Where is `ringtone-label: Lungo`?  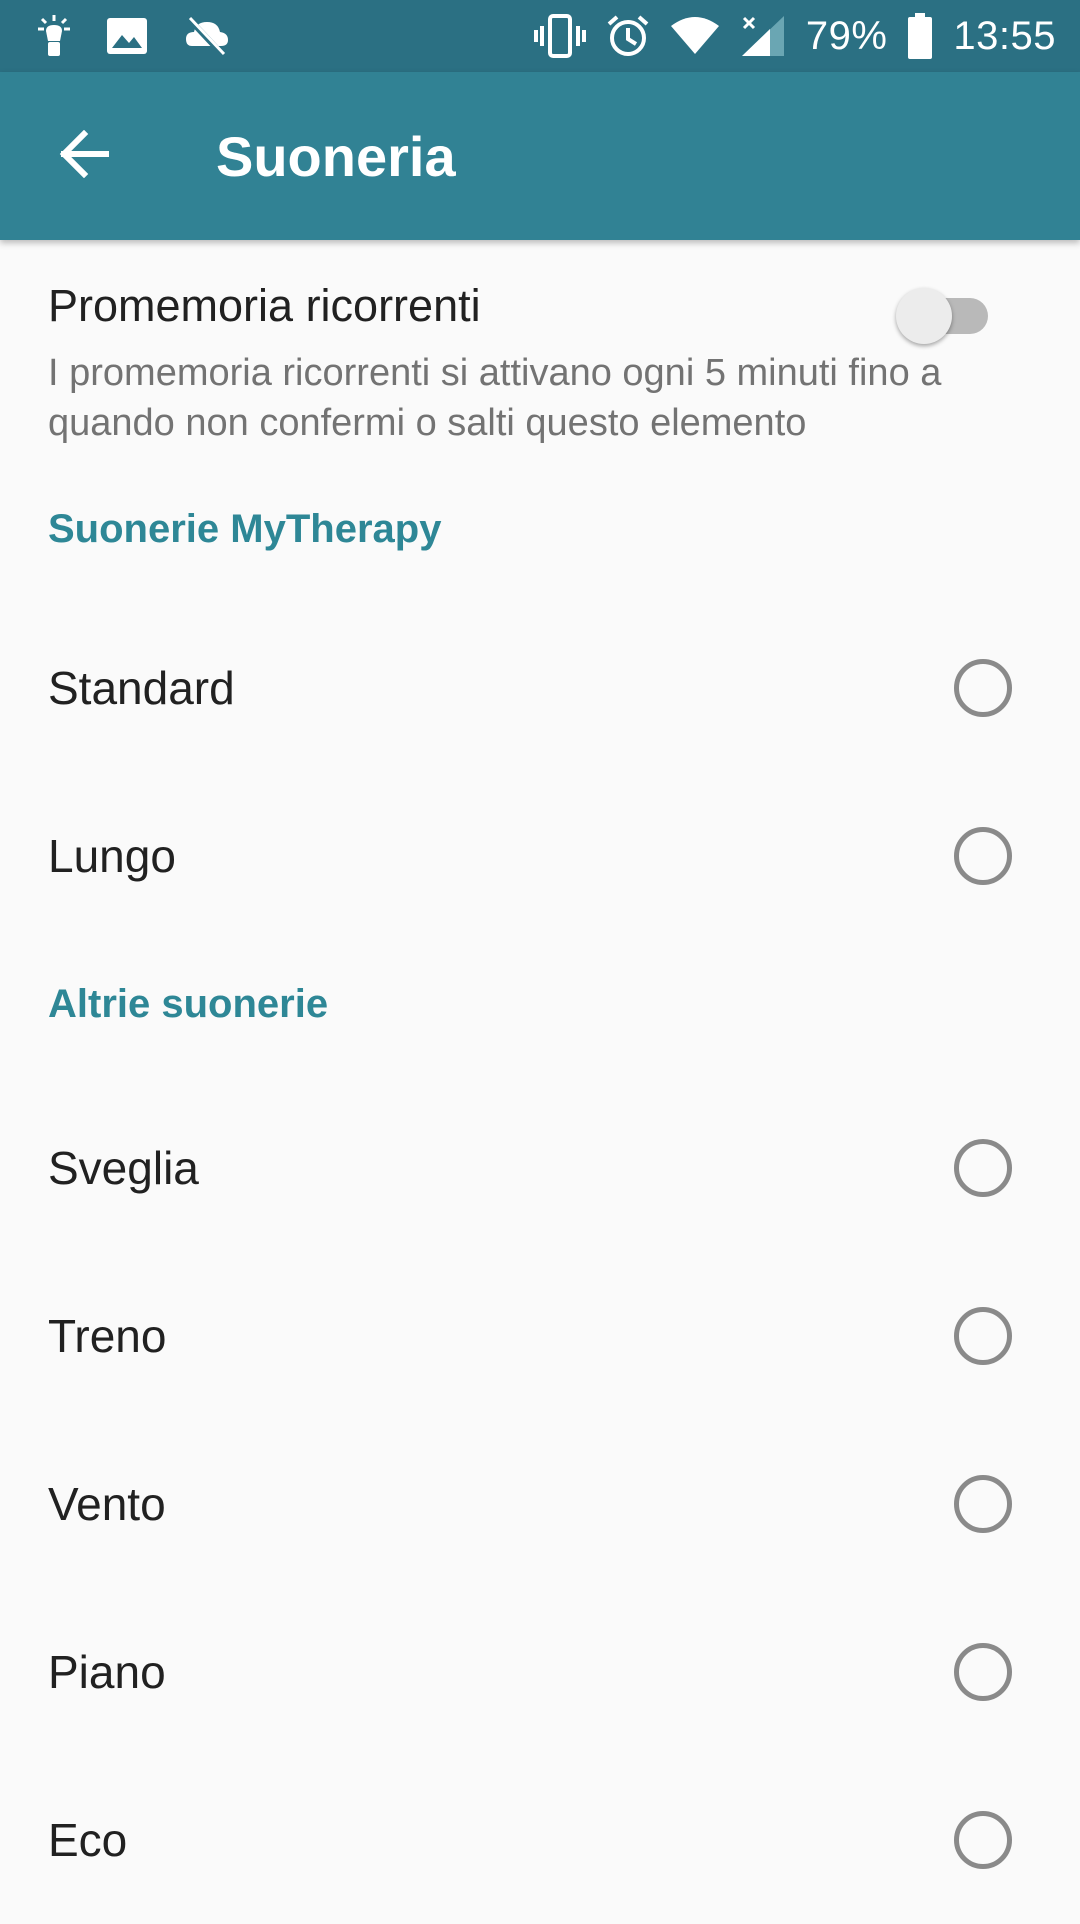 ringtone-label: Lungo is located at coordinates (112, 856).